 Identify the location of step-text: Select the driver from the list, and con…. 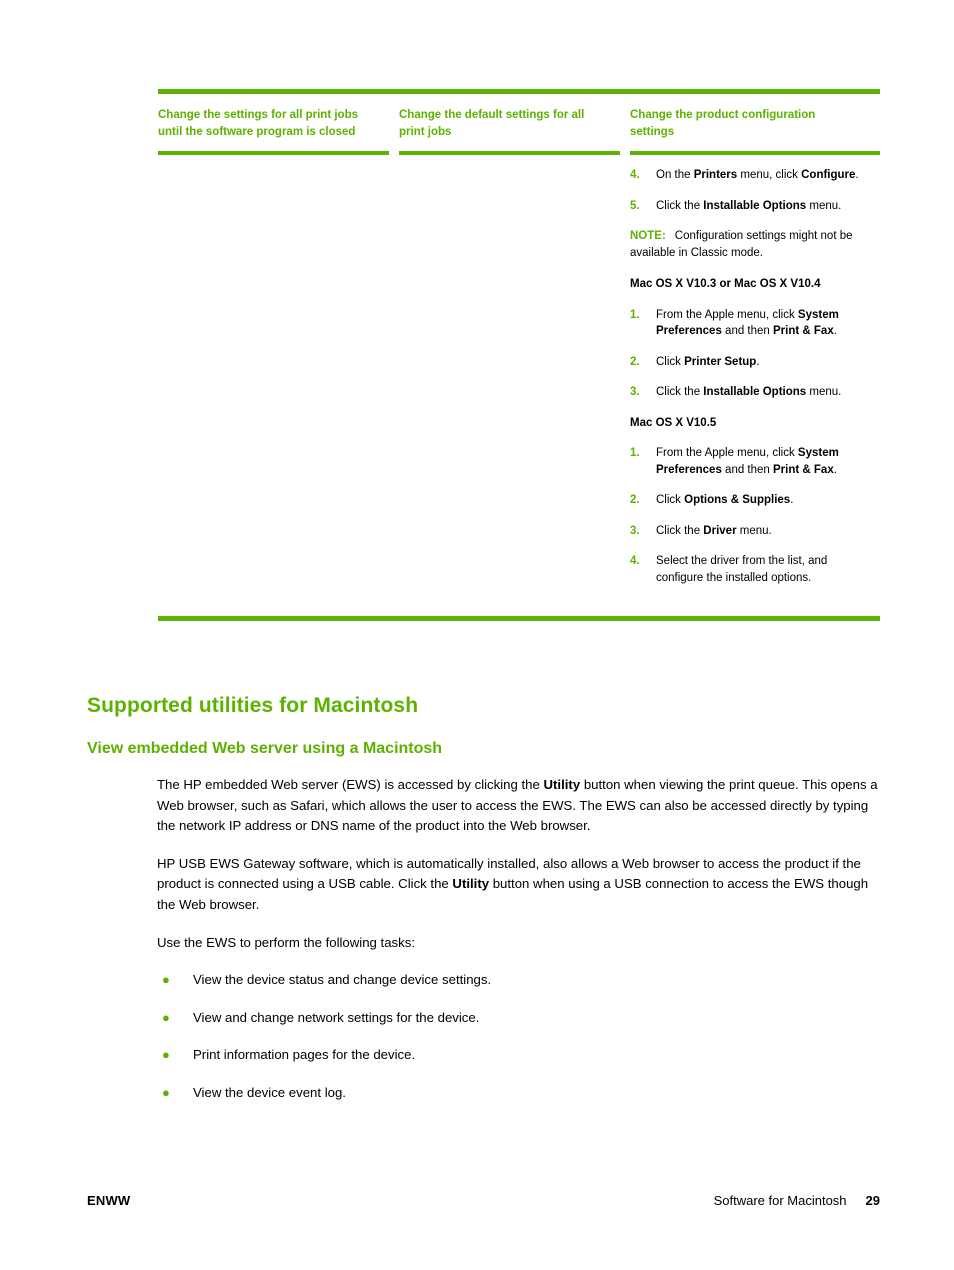
(742, 569).